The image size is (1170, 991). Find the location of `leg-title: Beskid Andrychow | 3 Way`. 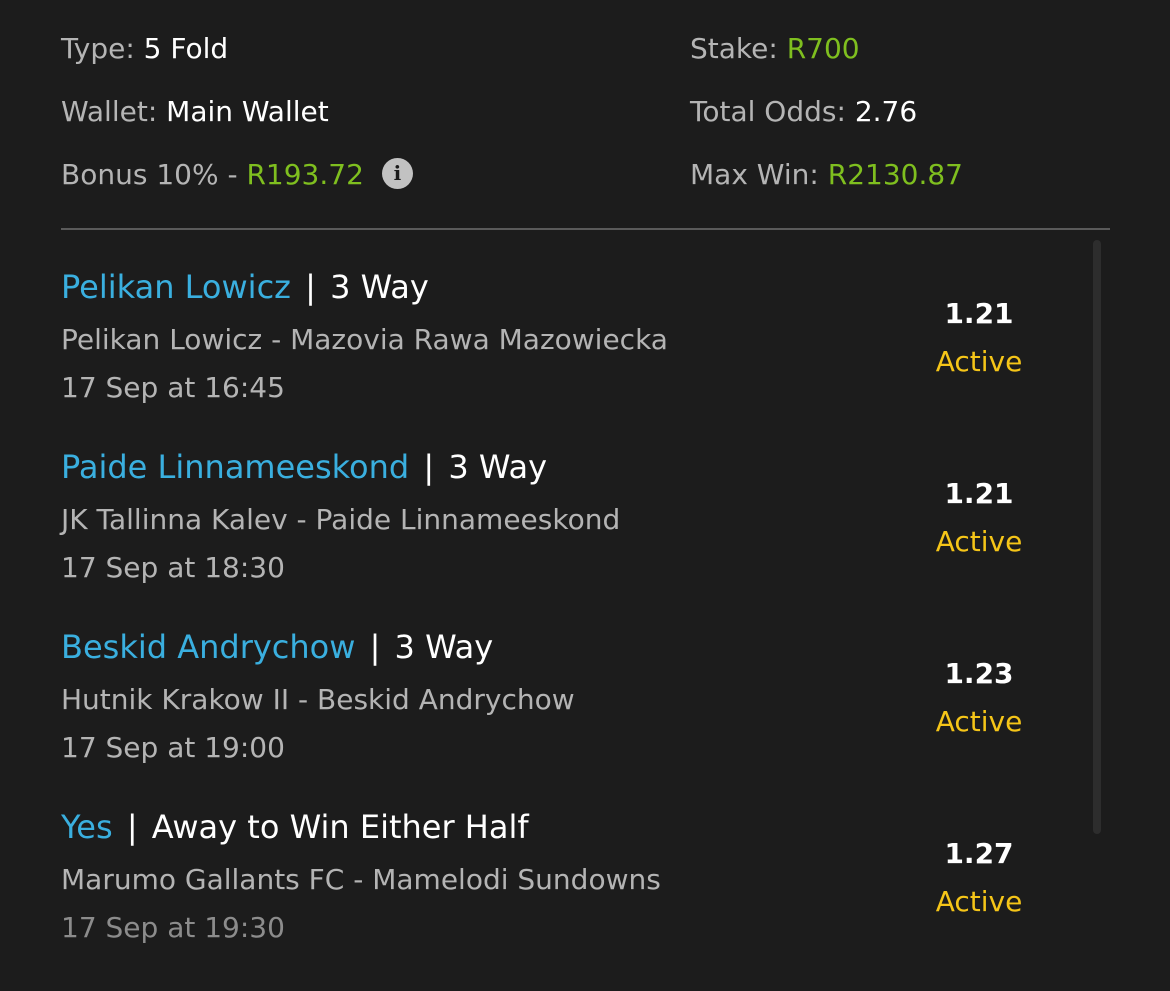

leg-title: Beskid Andrychow | 3 Way is located at coordinates (277, 647).